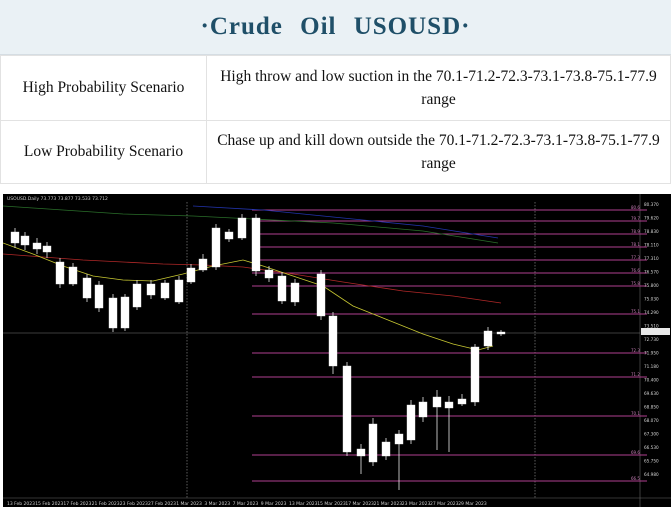 The image size is (671, 507). What do you see at coordinates (444, 504) in the screenshot?
I see `date-tick-label: 27 Mar 2023` at bounding box center [444, 504].